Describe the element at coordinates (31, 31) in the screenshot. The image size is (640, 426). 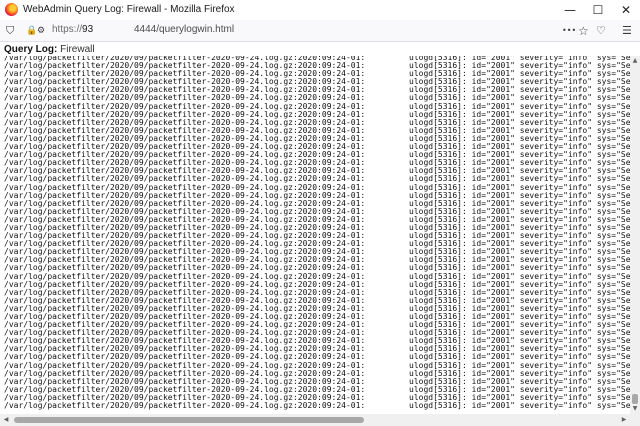
I see `insecure-lock-icon: 🔒` at that location.